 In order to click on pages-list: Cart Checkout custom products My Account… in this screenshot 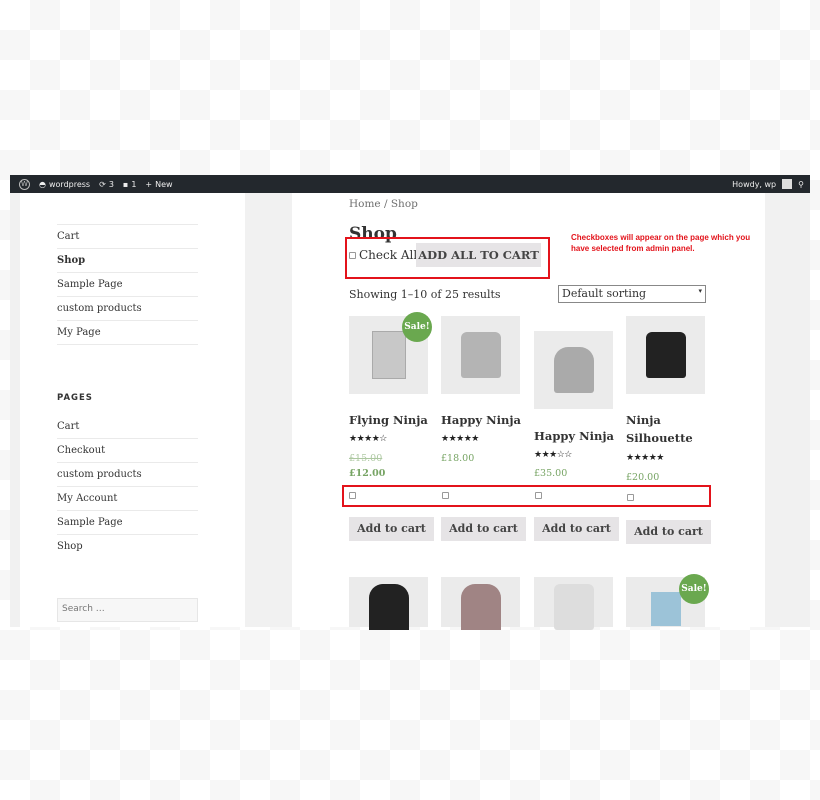, I will do `click(127, 487)`.